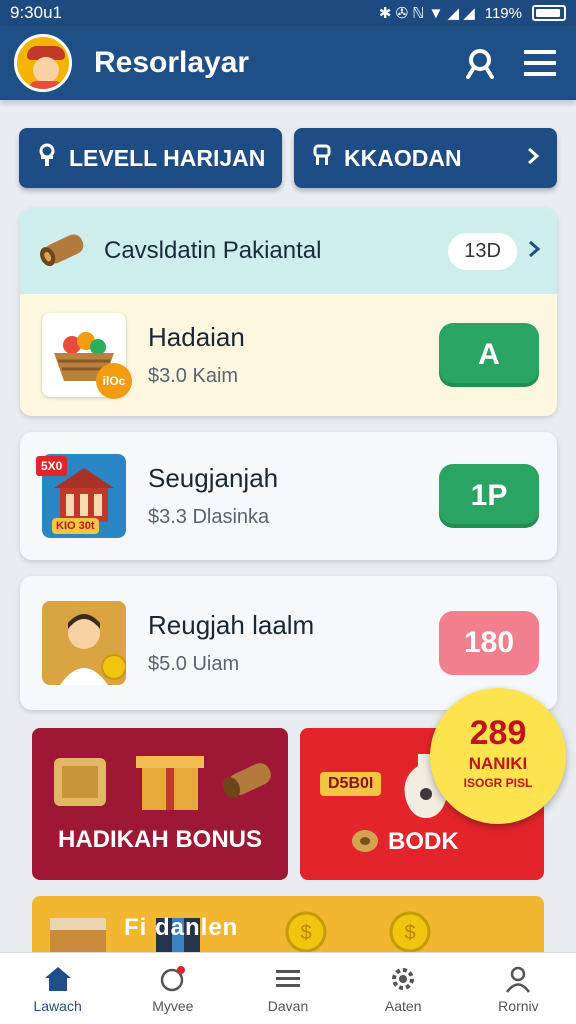 This screenshot has width=576, height=1024. What do you see at coordinates (540, 63) in the screenshot?
I see `menu-icon` at bounding box center [540, 63].